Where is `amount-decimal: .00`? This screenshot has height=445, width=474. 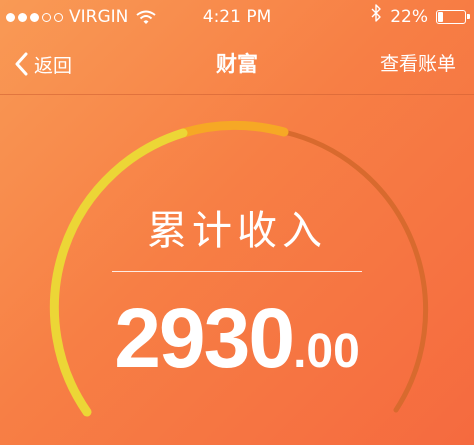 amount-decimal: .00 is located at coordinates (326, 351).